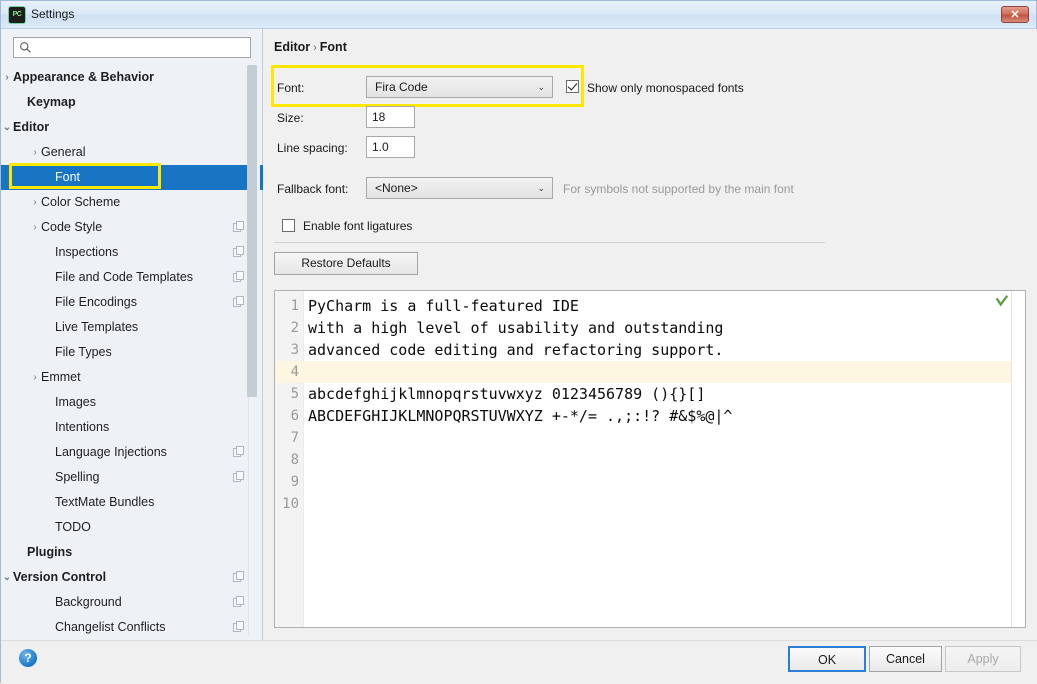 The height and width of the screenshot is (684, 1037). What do you see at coordinates (333, 47) in the screenshot?
I see `breadcrumb-leaf: Font` at bounding box center [333, 47].